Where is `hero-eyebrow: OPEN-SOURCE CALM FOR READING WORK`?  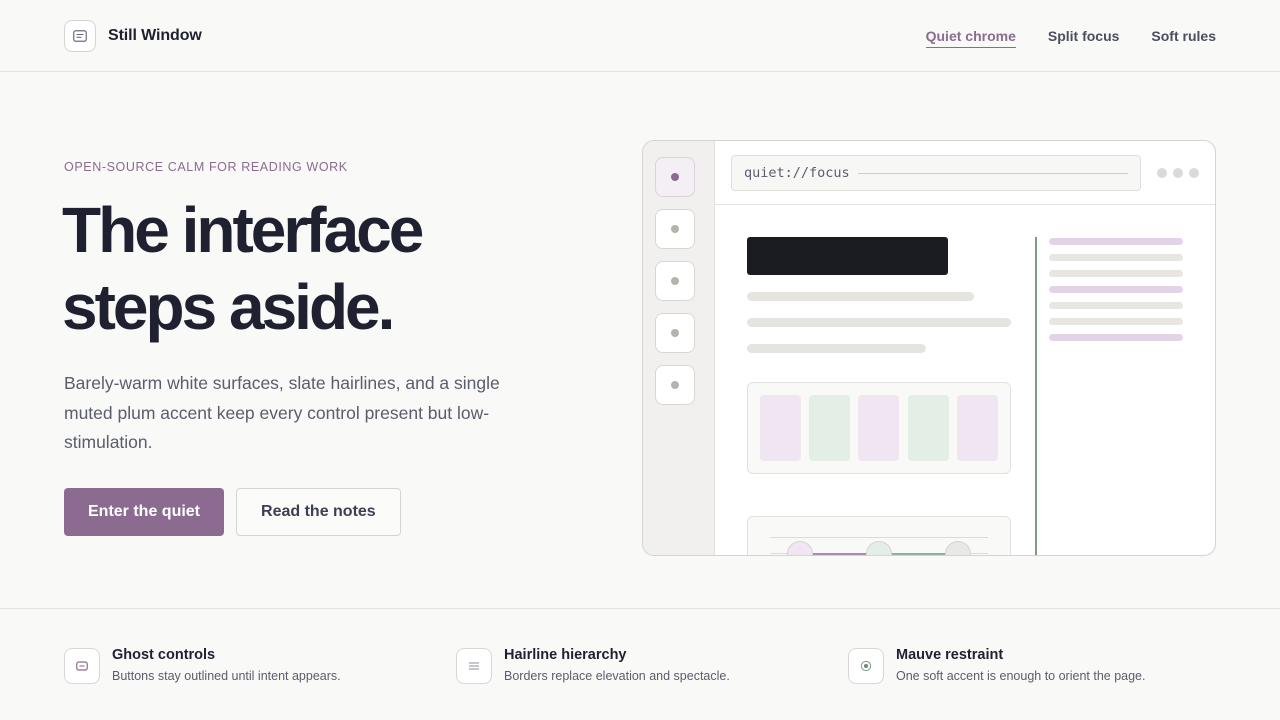
hero-eyebrow: OPEN-SOURCE CALM FOR READING WORK is located at coordinates (206, 167).